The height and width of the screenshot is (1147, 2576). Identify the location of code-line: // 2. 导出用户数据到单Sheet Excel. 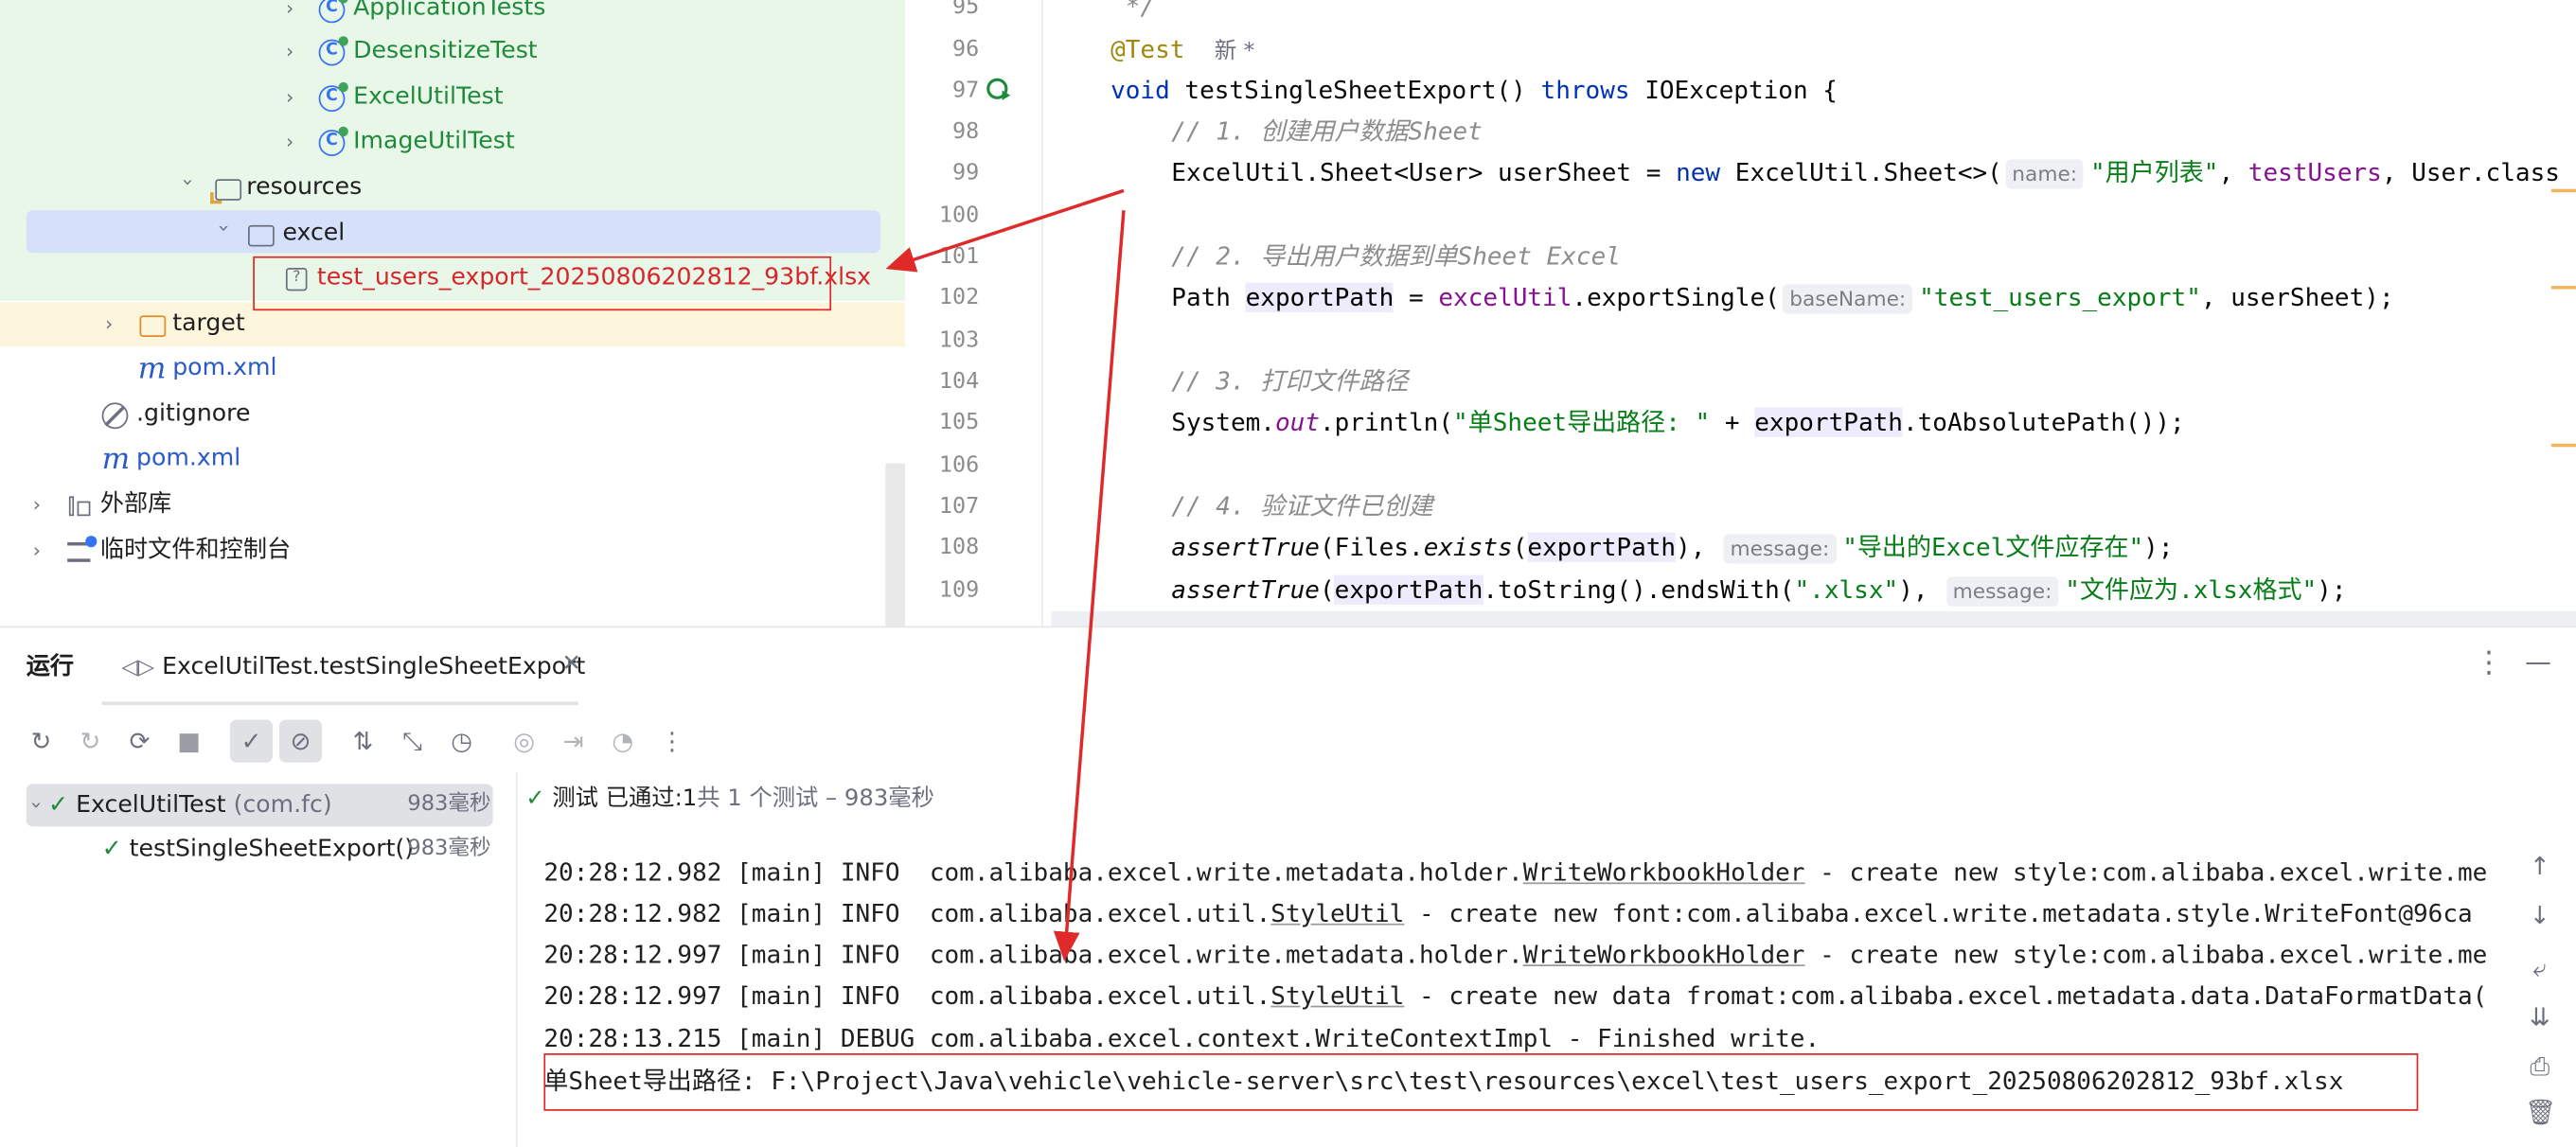
(1396, 257).